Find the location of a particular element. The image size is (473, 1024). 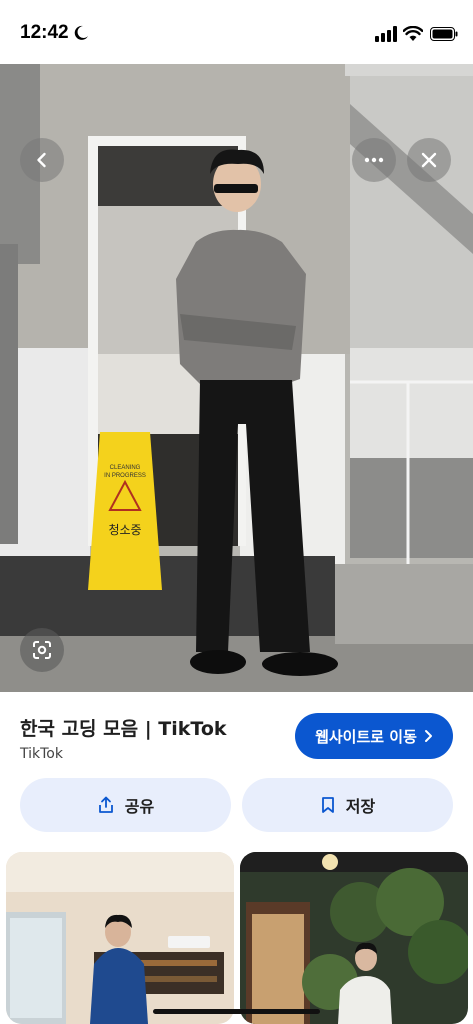

close-button is located at coordinates (429, 160).